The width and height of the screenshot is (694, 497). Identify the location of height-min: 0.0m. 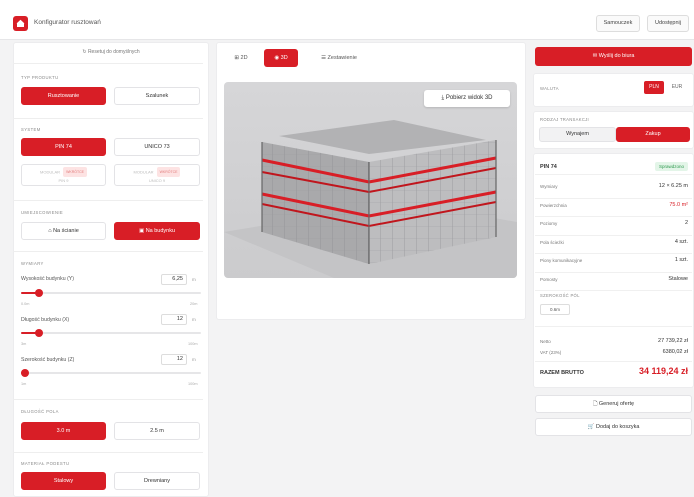
(25, 304).